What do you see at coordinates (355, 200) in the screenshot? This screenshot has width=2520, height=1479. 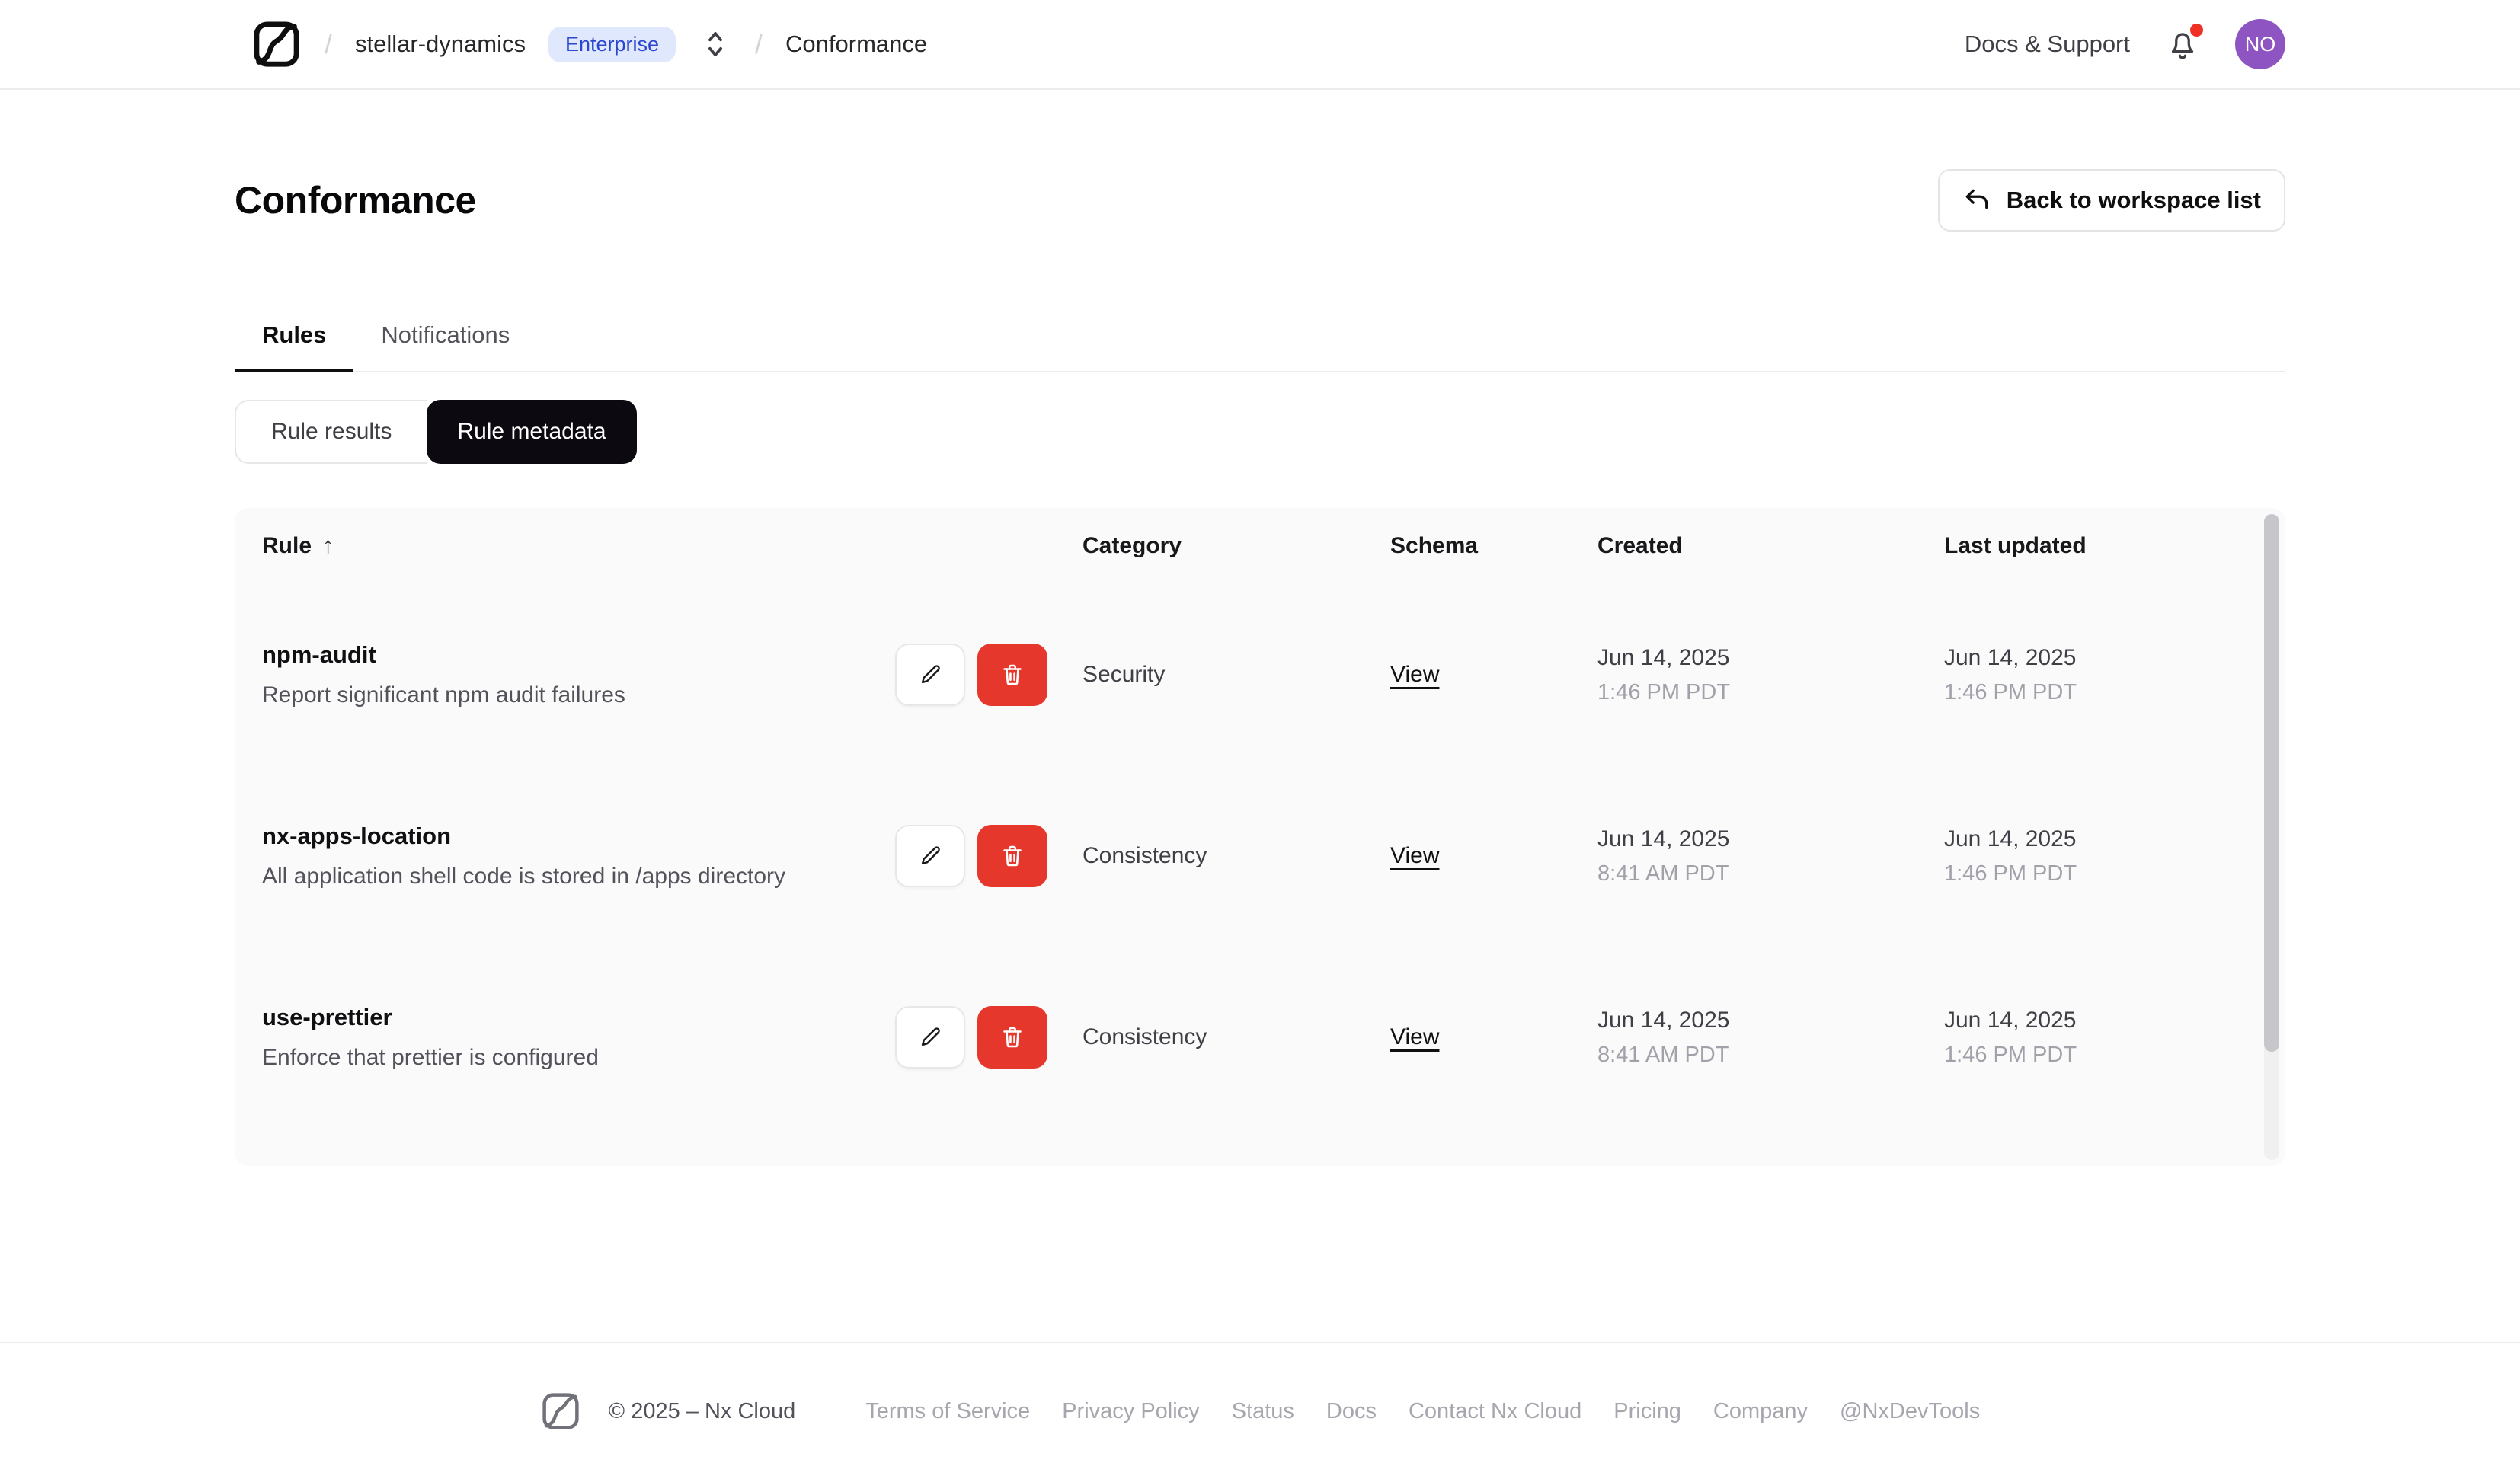 I see `page-title: Conformance` at bounding box center [355, 200].